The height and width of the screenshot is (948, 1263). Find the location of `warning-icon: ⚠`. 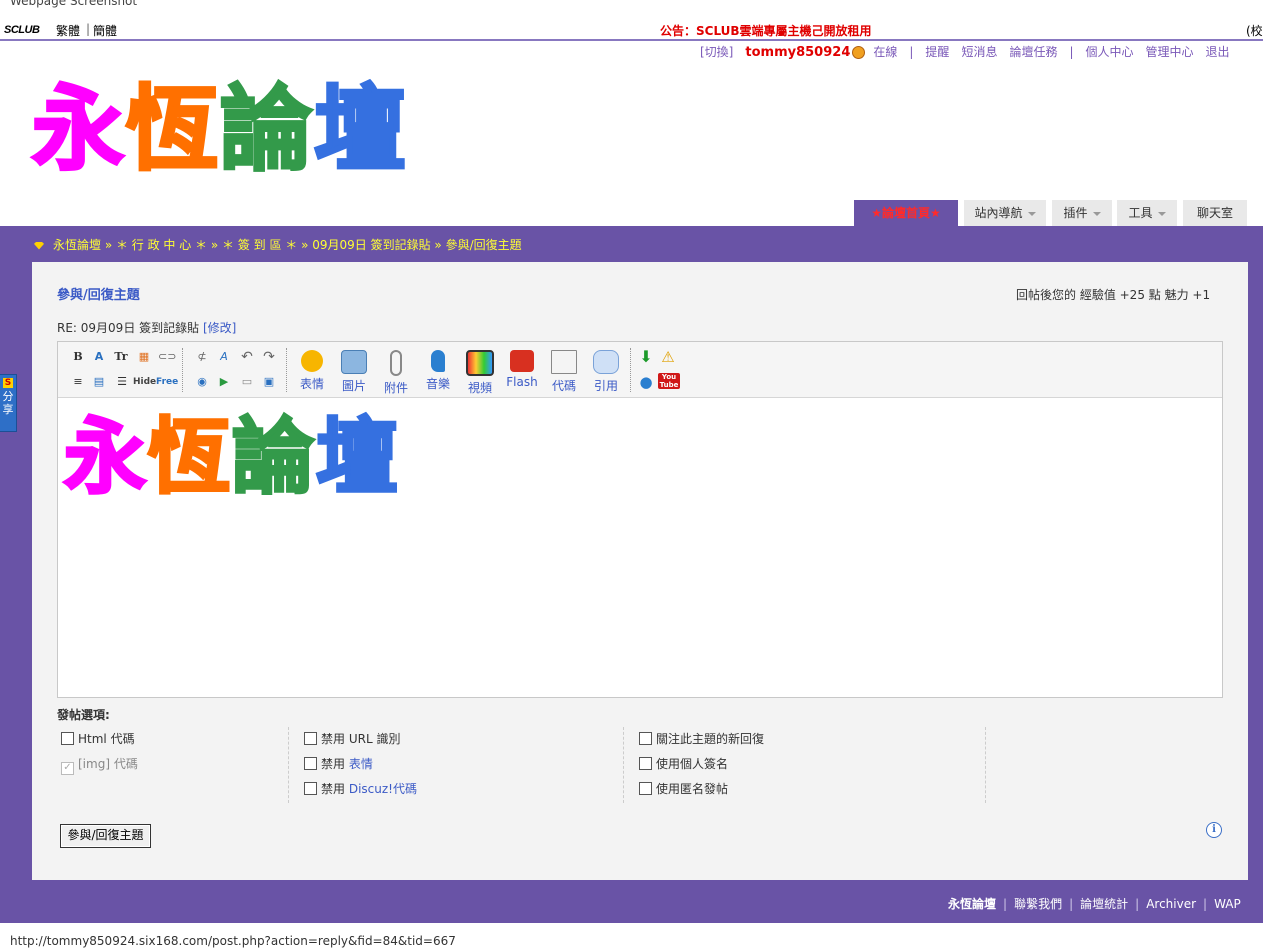

warning-icon: ⚠ is located at coordinates (668, 357).